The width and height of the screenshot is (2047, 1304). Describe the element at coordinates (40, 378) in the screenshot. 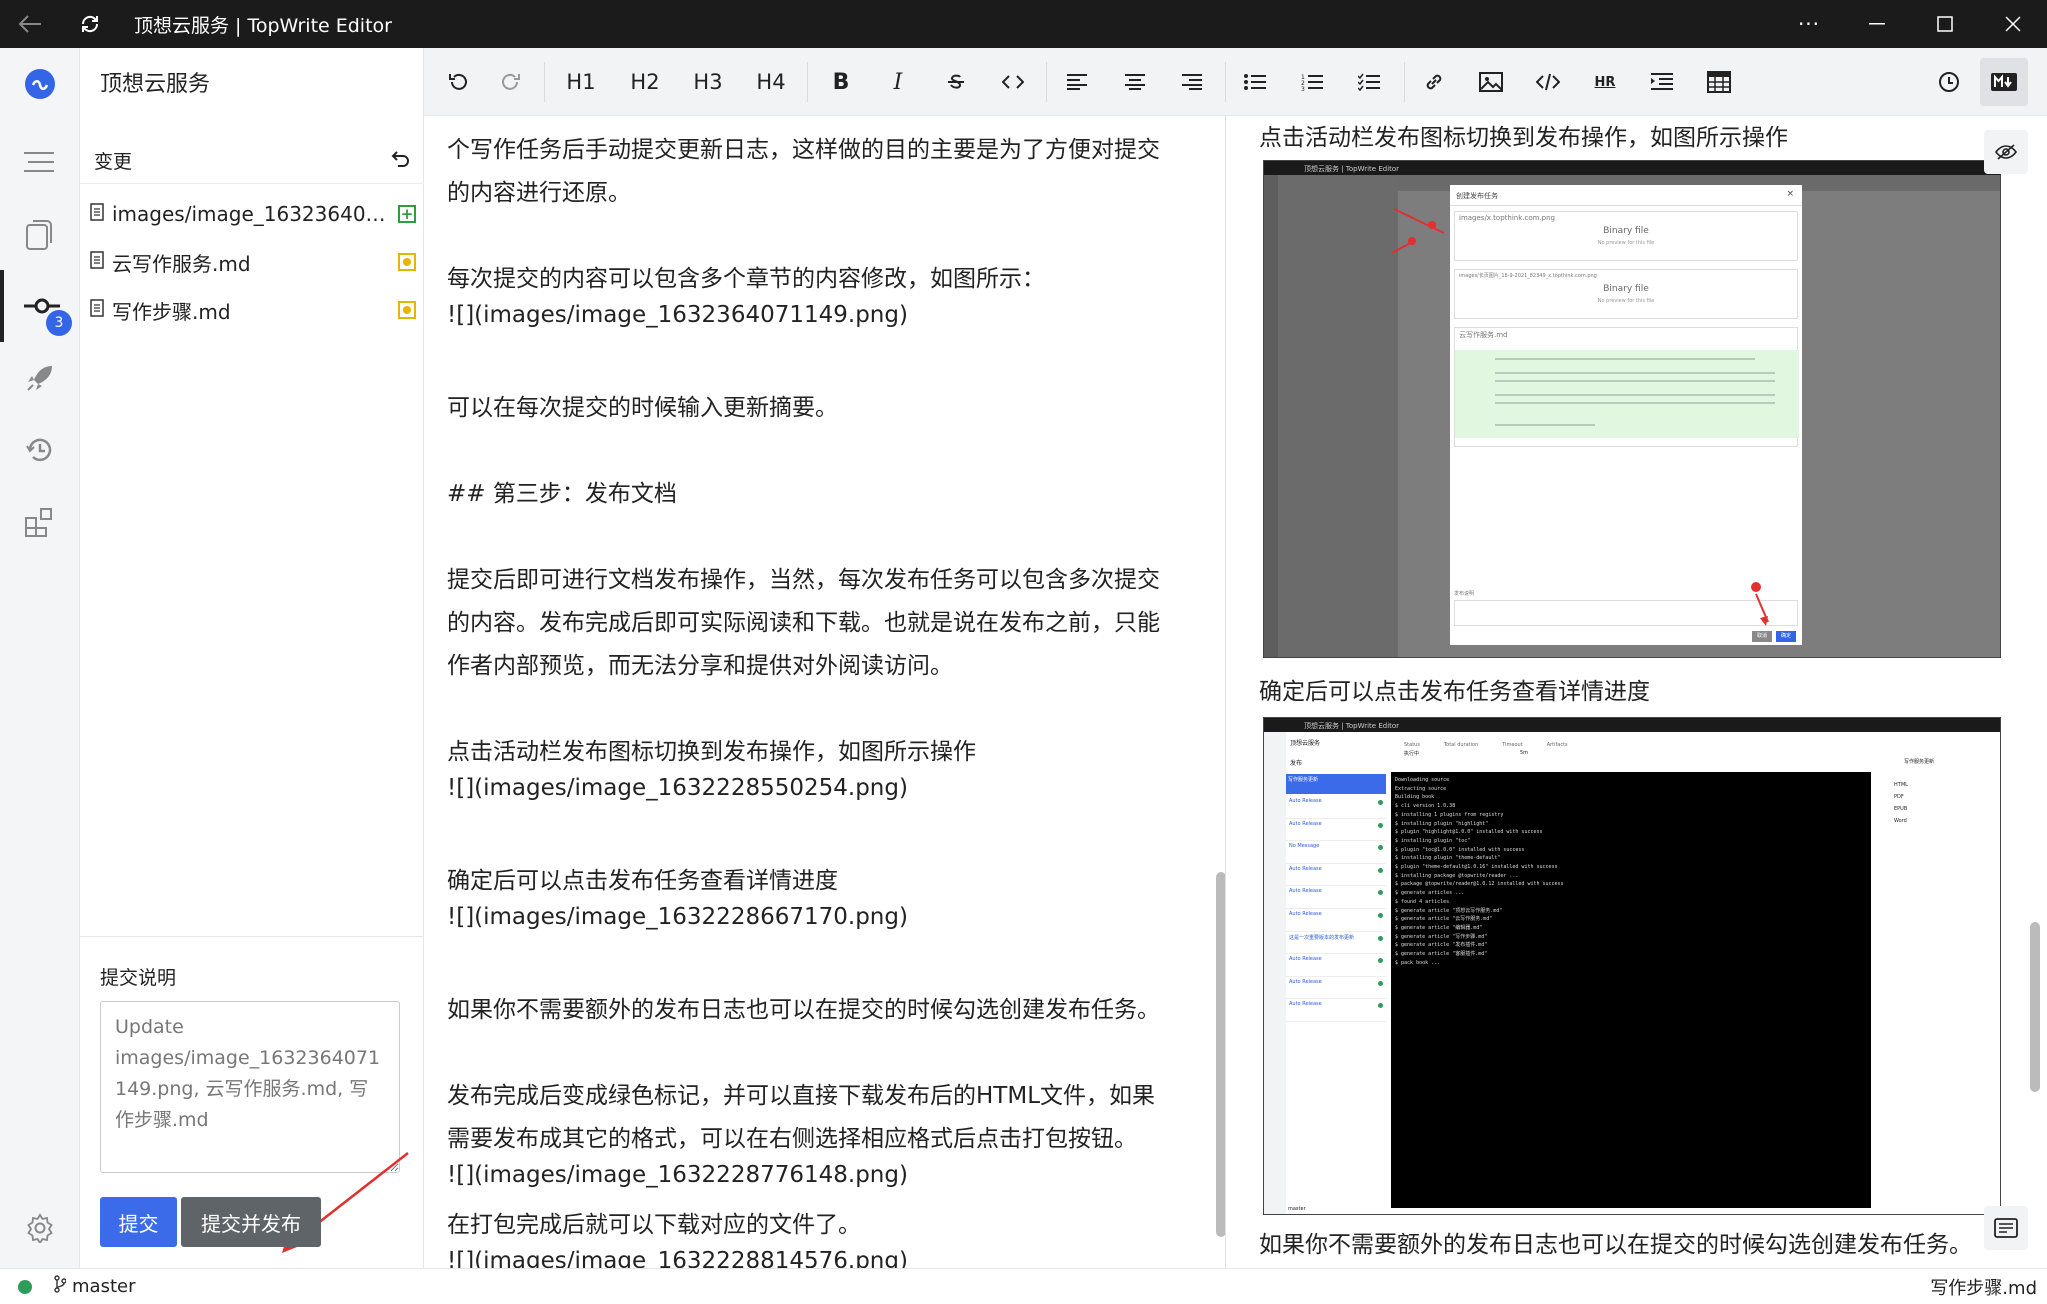

I see `rocket-icon` at that location.